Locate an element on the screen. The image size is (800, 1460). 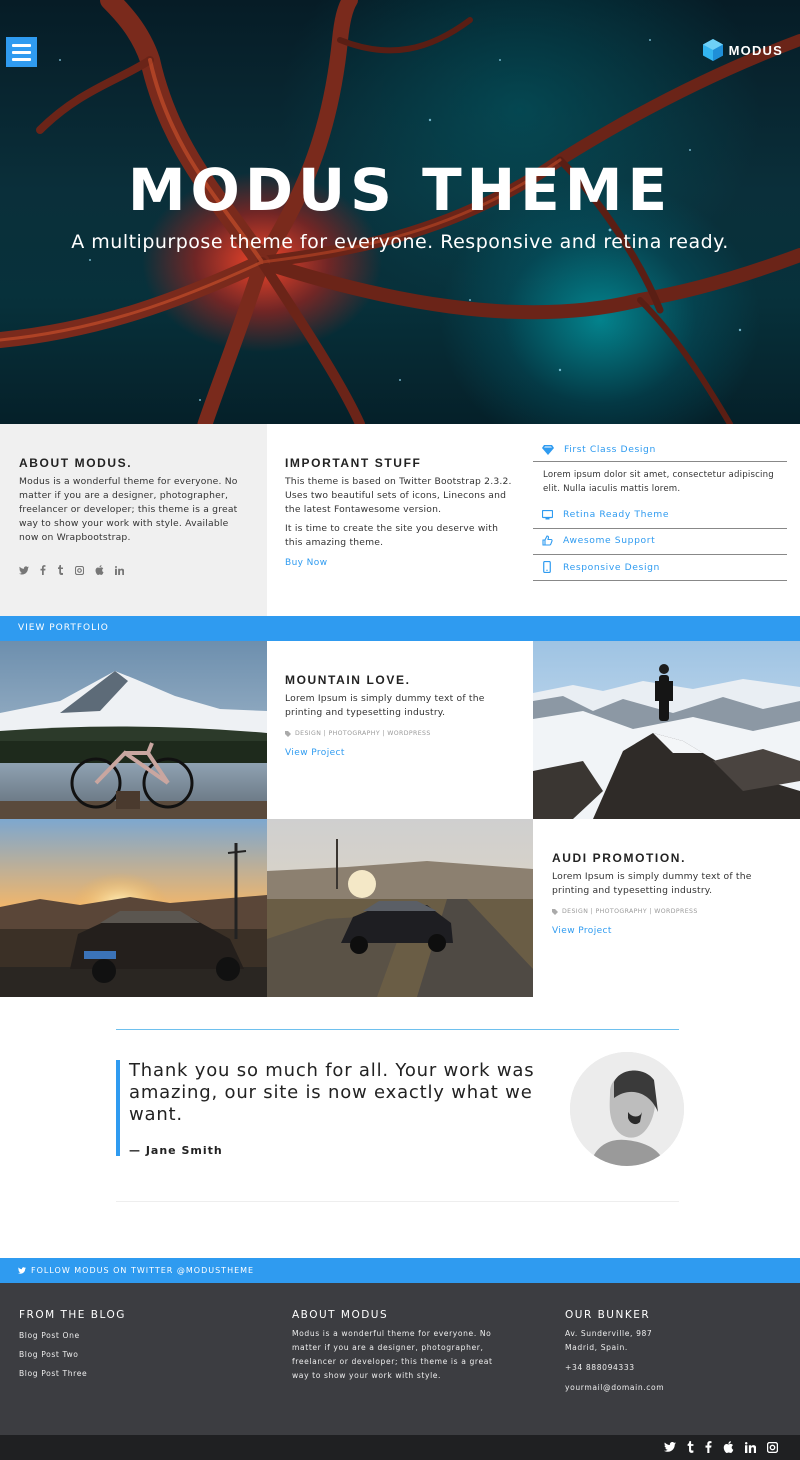
blog-post-link: Blog Post Two is located at coordinates (139, 1354).